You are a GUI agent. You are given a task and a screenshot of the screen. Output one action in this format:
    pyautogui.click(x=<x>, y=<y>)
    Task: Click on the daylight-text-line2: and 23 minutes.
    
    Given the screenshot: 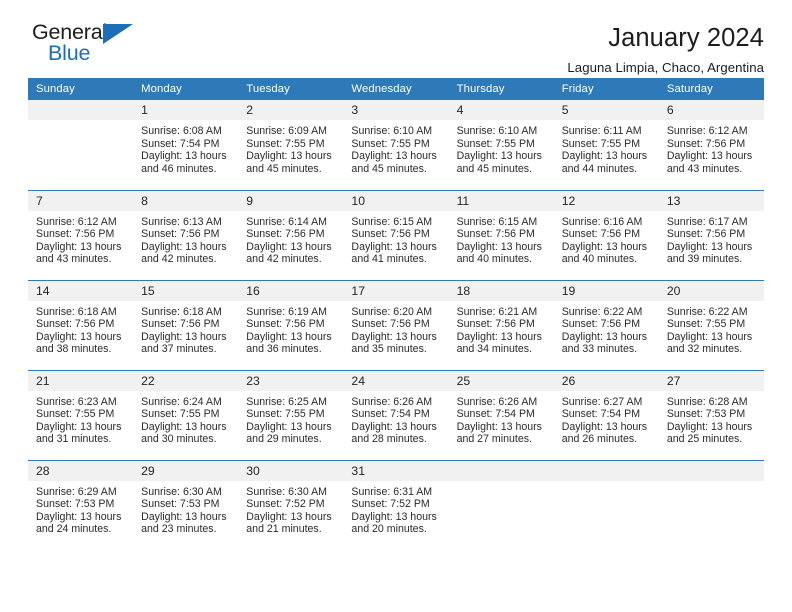 What is the action you would take?
    pyautogui.click(x=179, y=529)
    